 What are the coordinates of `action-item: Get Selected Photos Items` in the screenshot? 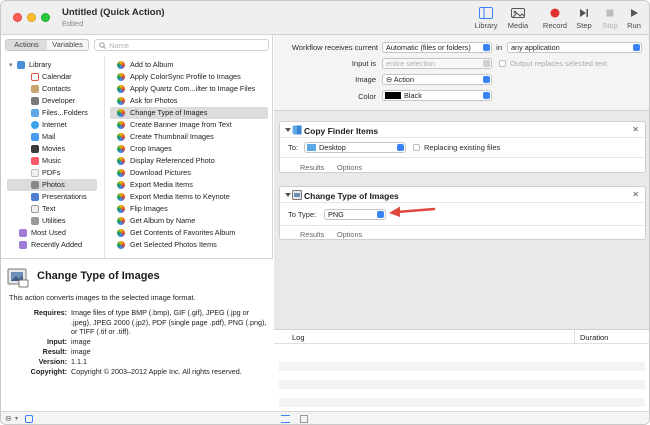 It's located at (189, 245).